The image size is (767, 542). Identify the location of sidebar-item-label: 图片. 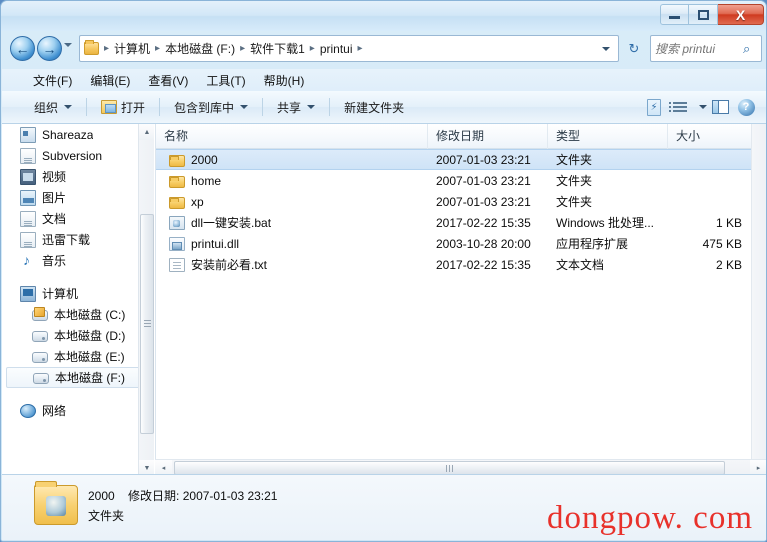
(54, 198).